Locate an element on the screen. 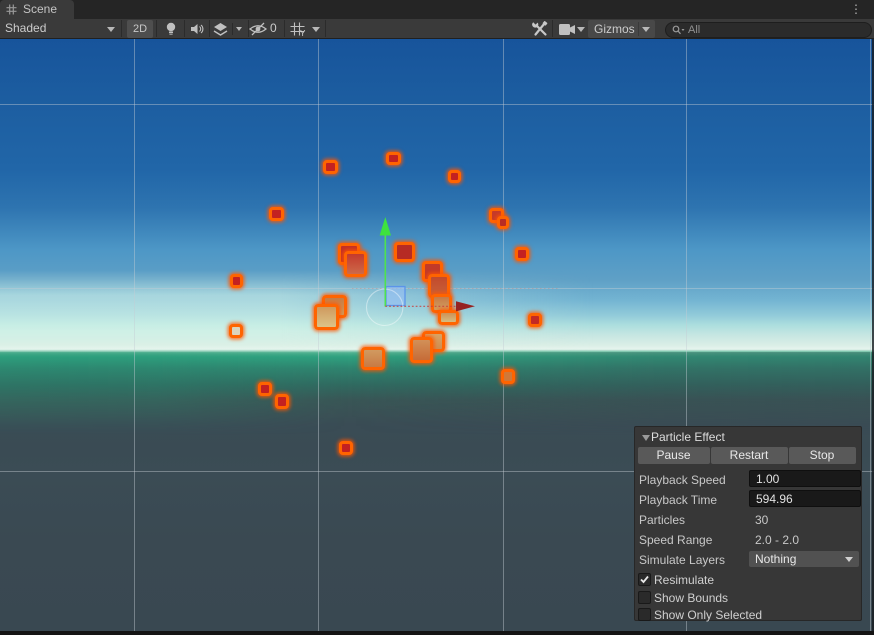 This screenshot has height=635, width=874. svg-text: Y is located at coordinates (303, 32).